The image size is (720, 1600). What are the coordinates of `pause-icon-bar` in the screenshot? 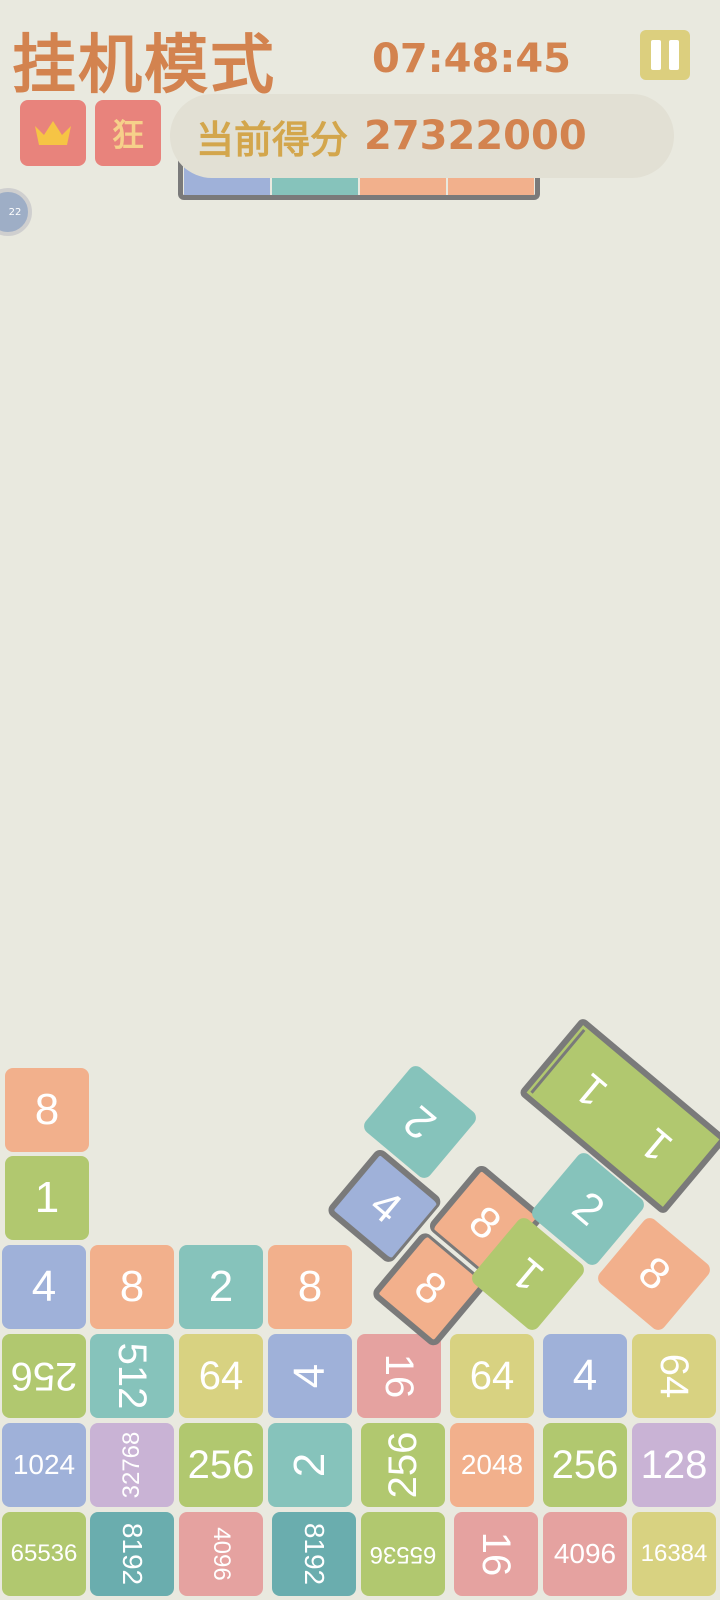 It's located at (674, 55).